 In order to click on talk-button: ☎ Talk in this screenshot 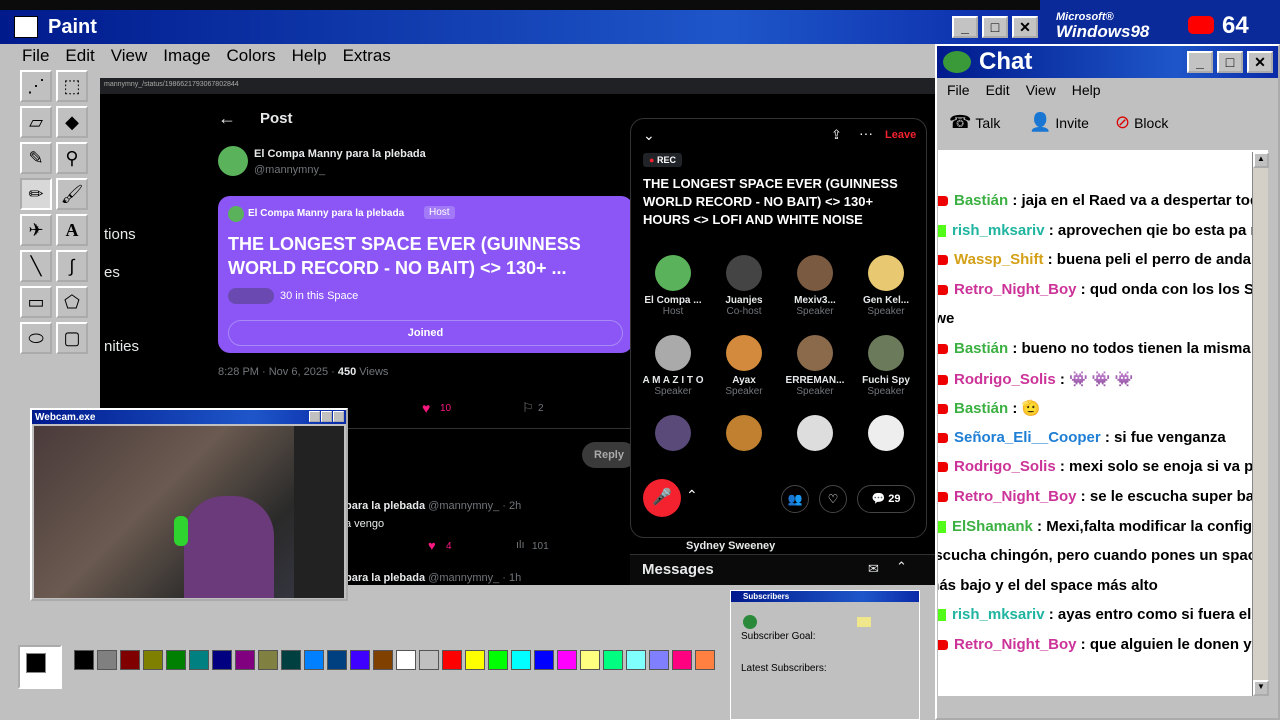, I will do `click(974, 122)`.